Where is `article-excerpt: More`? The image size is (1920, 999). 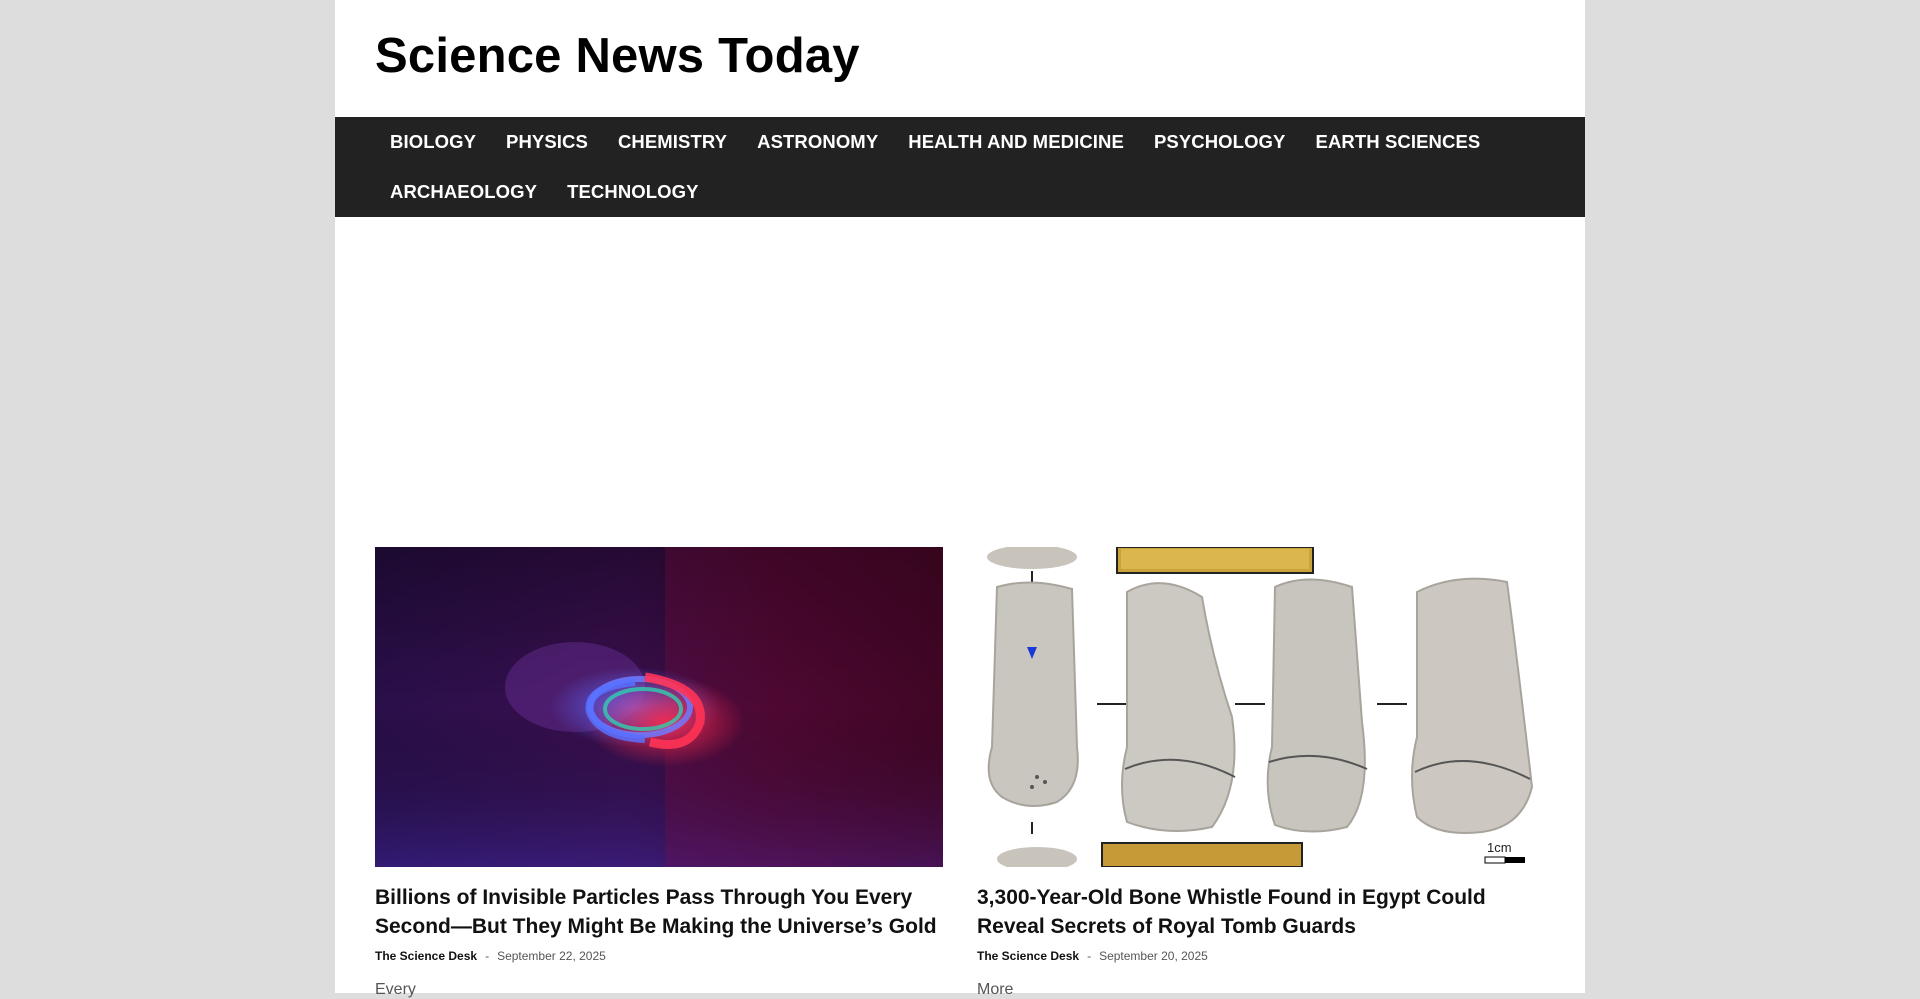
article-excerpt: More is located at coordinates (995, 989).